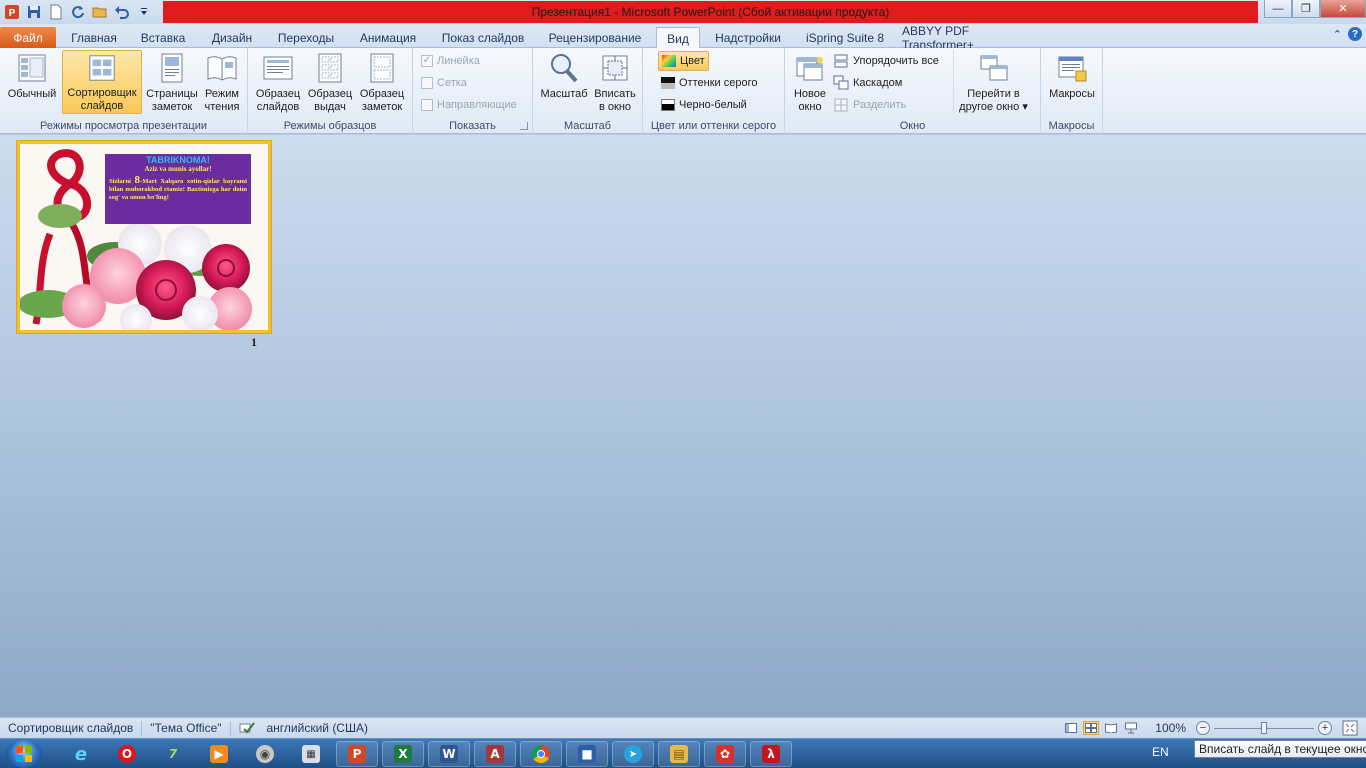 The image size is (1366, 768). Describe the element at coordinates (1355, 34) in the screenshot. I see `help-icon: ?` at that location.